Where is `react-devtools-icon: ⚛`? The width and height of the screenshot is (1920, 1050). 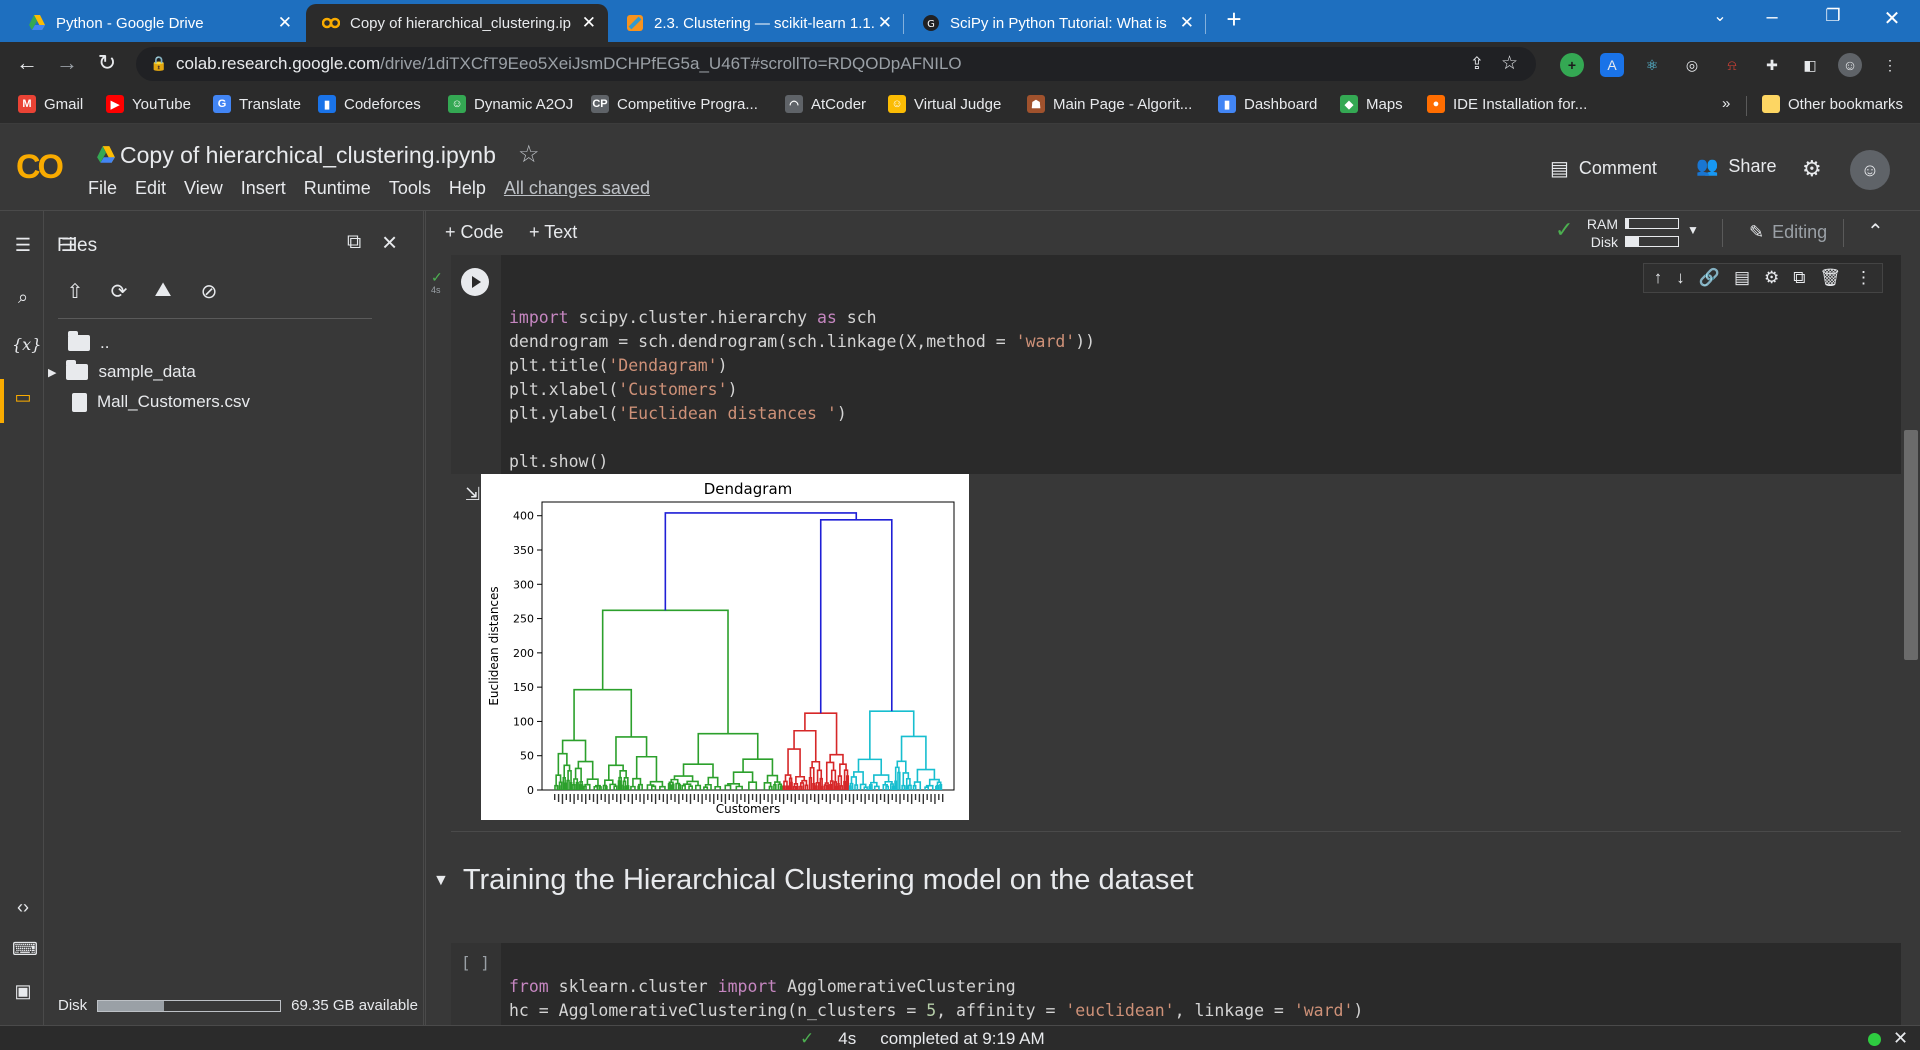
react-devtools-icon: ⚛ is located at coordinates (1652, 65).